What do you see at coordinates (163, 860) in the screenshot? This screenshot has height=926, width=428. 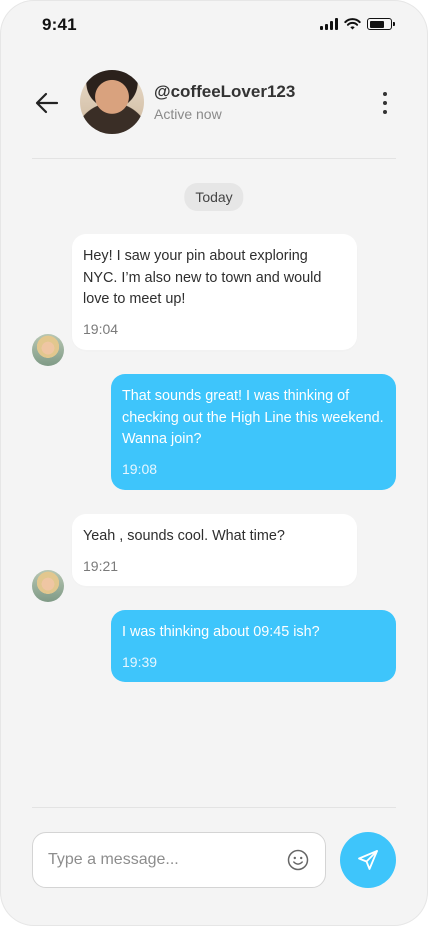 I see `message-input` at bounding box center [163, 860].